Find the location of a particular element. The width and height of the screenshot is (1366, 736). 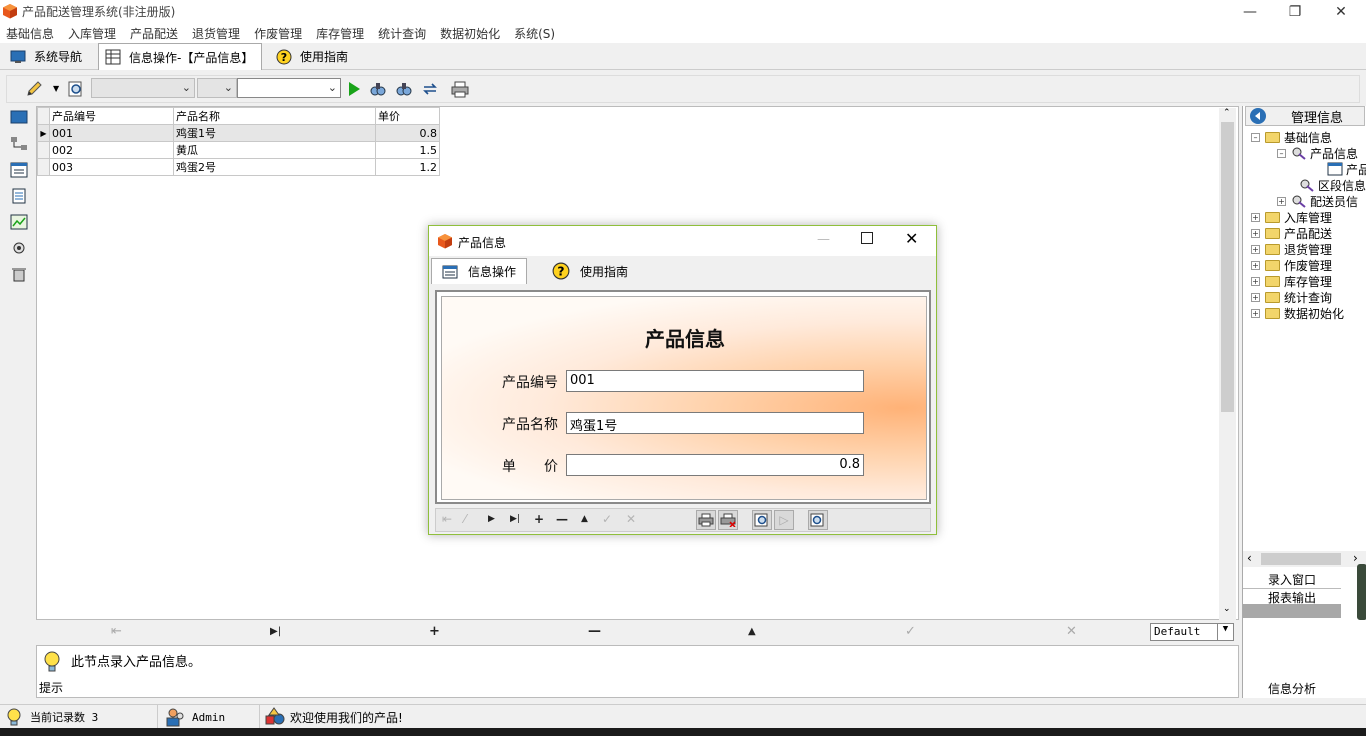

tree-node-folder: + 数据初始化 is located at coordinates (1297, 313).